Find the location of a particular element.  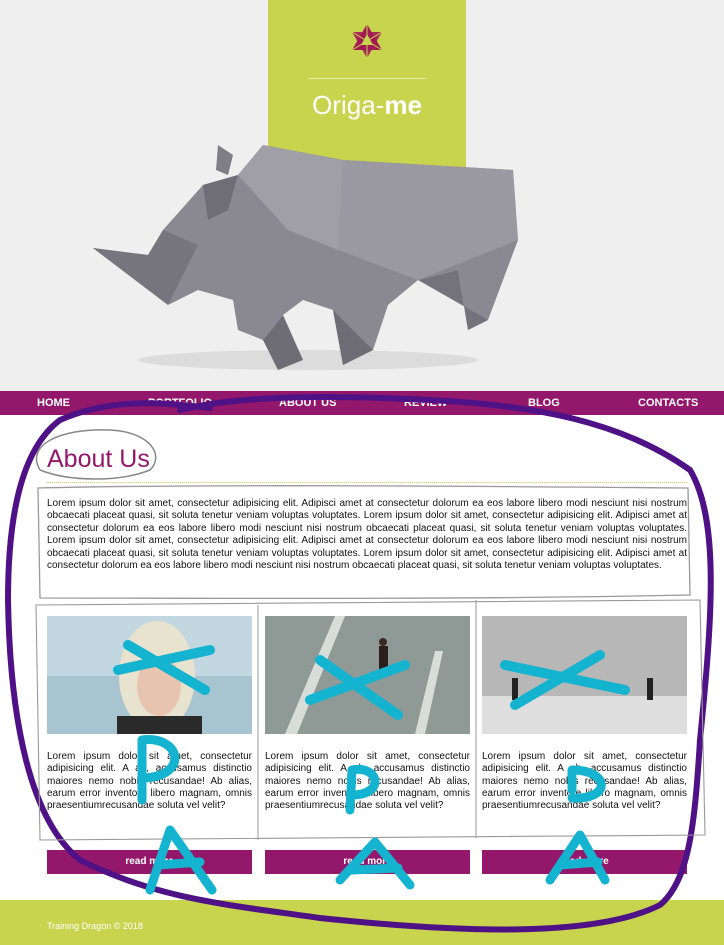

brand-name-bold: me is located at coordinates (403, 105).